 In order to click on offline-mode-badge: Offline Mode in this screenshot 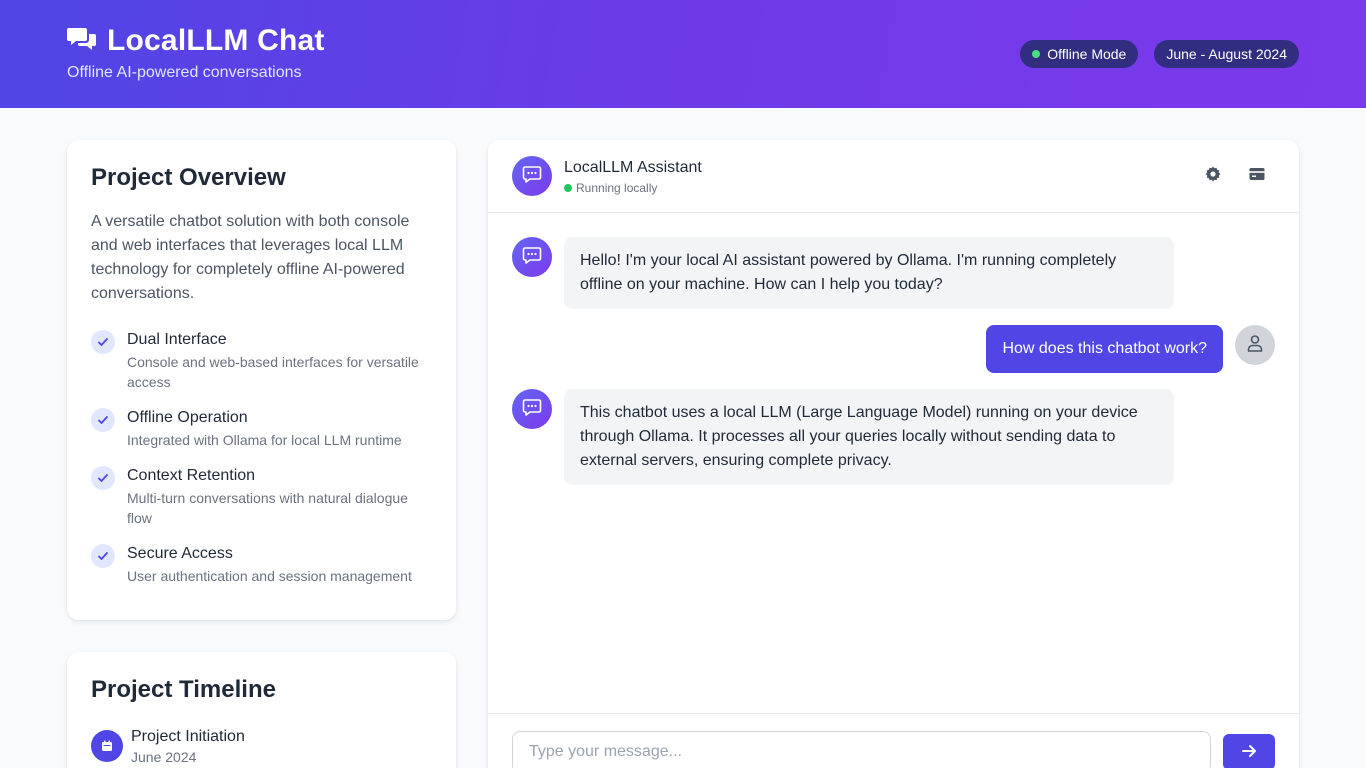, I will do `click(1079, 54)`.